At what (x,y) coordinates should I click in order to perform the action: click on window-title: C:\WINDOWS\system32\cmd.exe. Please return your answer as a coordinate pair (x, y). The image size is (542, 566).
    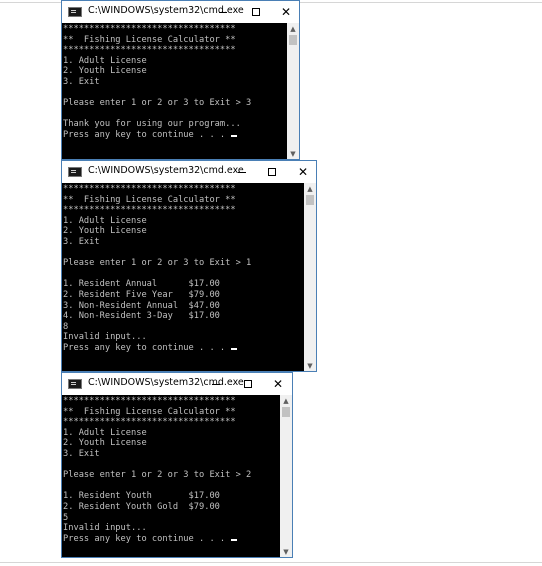
    Looking at the image, I should click on (166, 170).